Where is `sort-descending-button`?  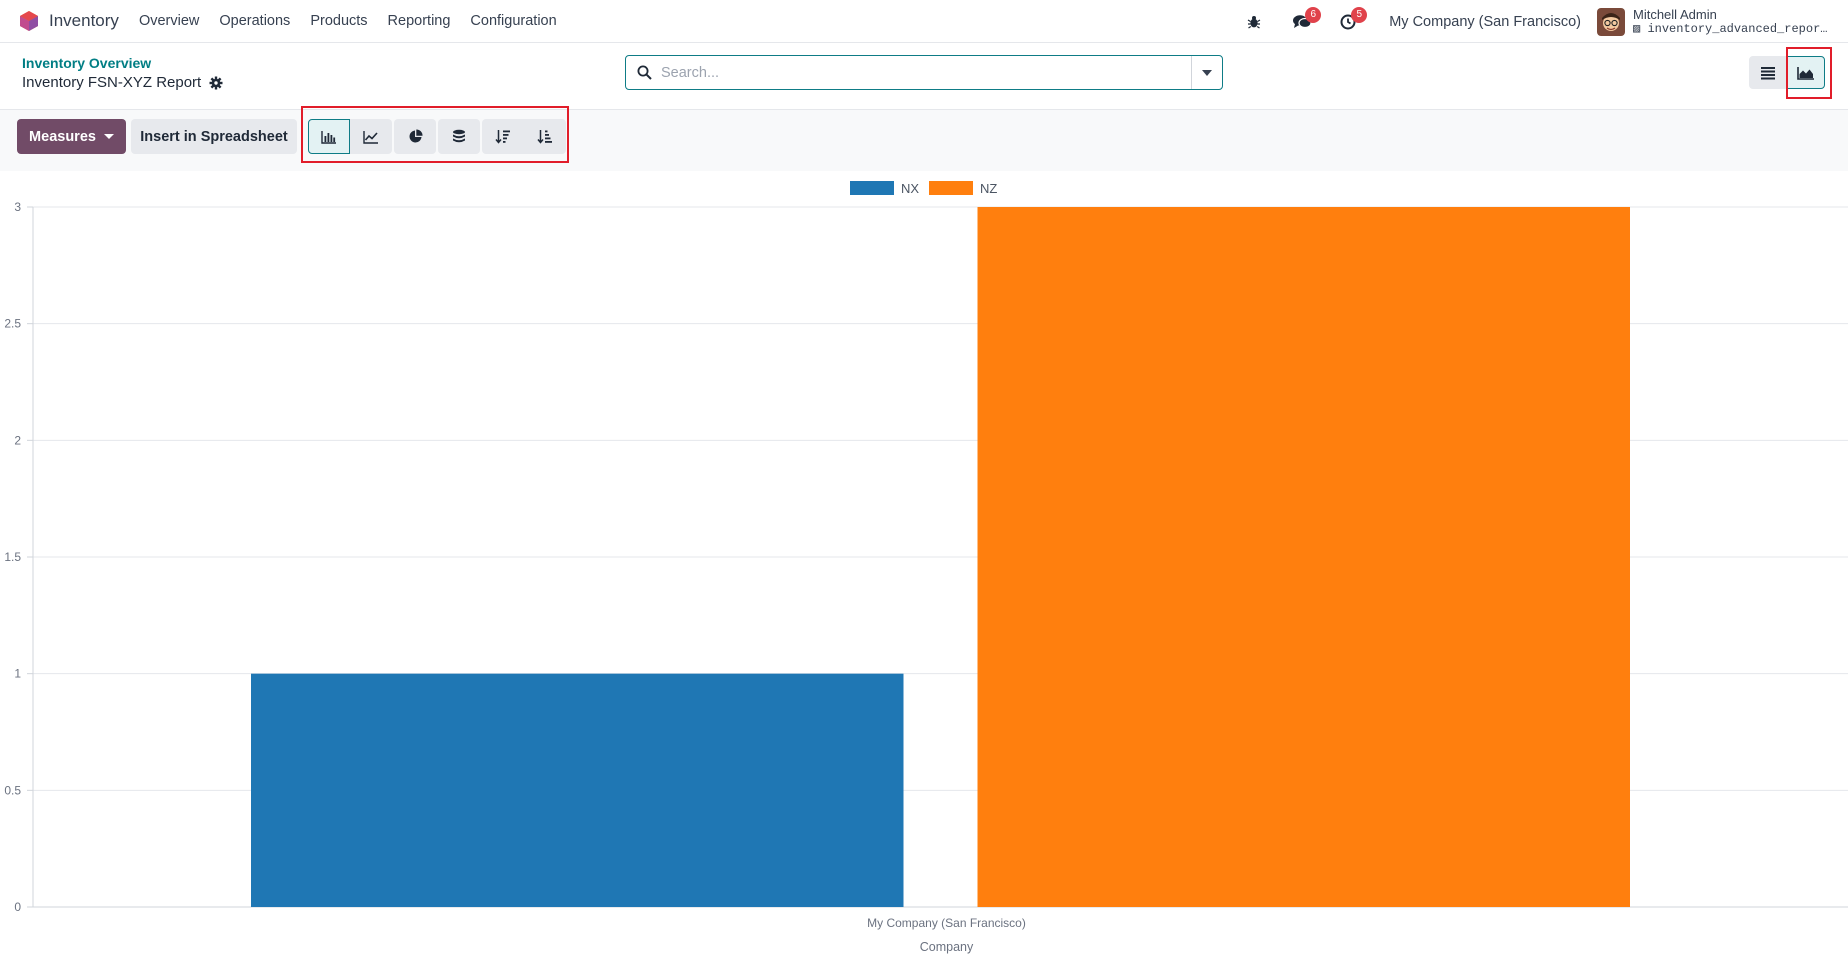
sort-descending-button is located at coordinates (503, 136).